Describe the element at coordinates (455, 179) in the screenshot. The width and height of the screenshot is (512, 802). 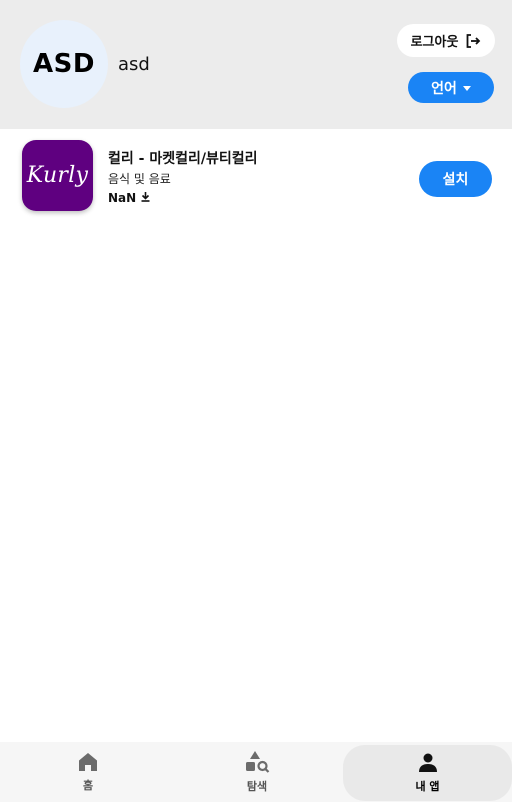
I see `install-button: 설치` at that location.